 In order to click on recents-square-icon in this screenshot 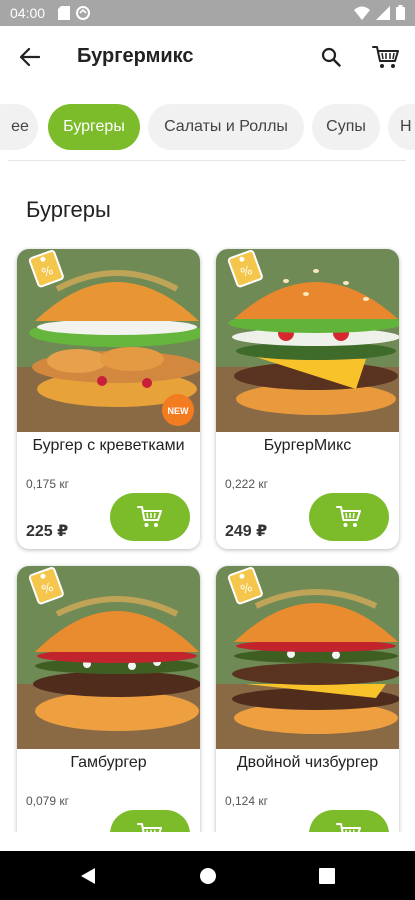, I will do `click(327, 876)`.